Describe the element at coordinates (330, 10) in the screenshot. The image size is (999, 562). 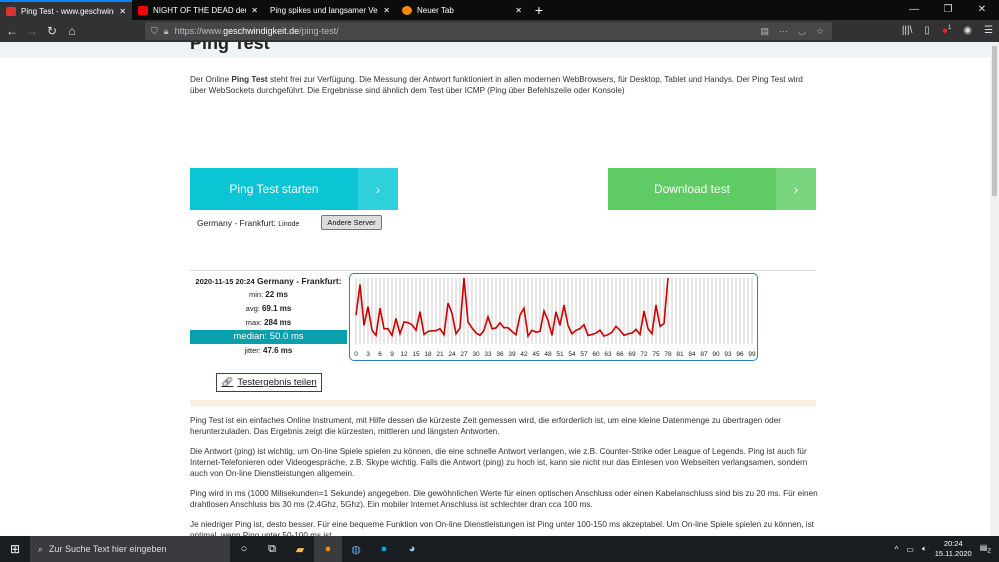
I see `tab-ping-spikes: Ping spikes und langsamer Verbindung✕` at that location.